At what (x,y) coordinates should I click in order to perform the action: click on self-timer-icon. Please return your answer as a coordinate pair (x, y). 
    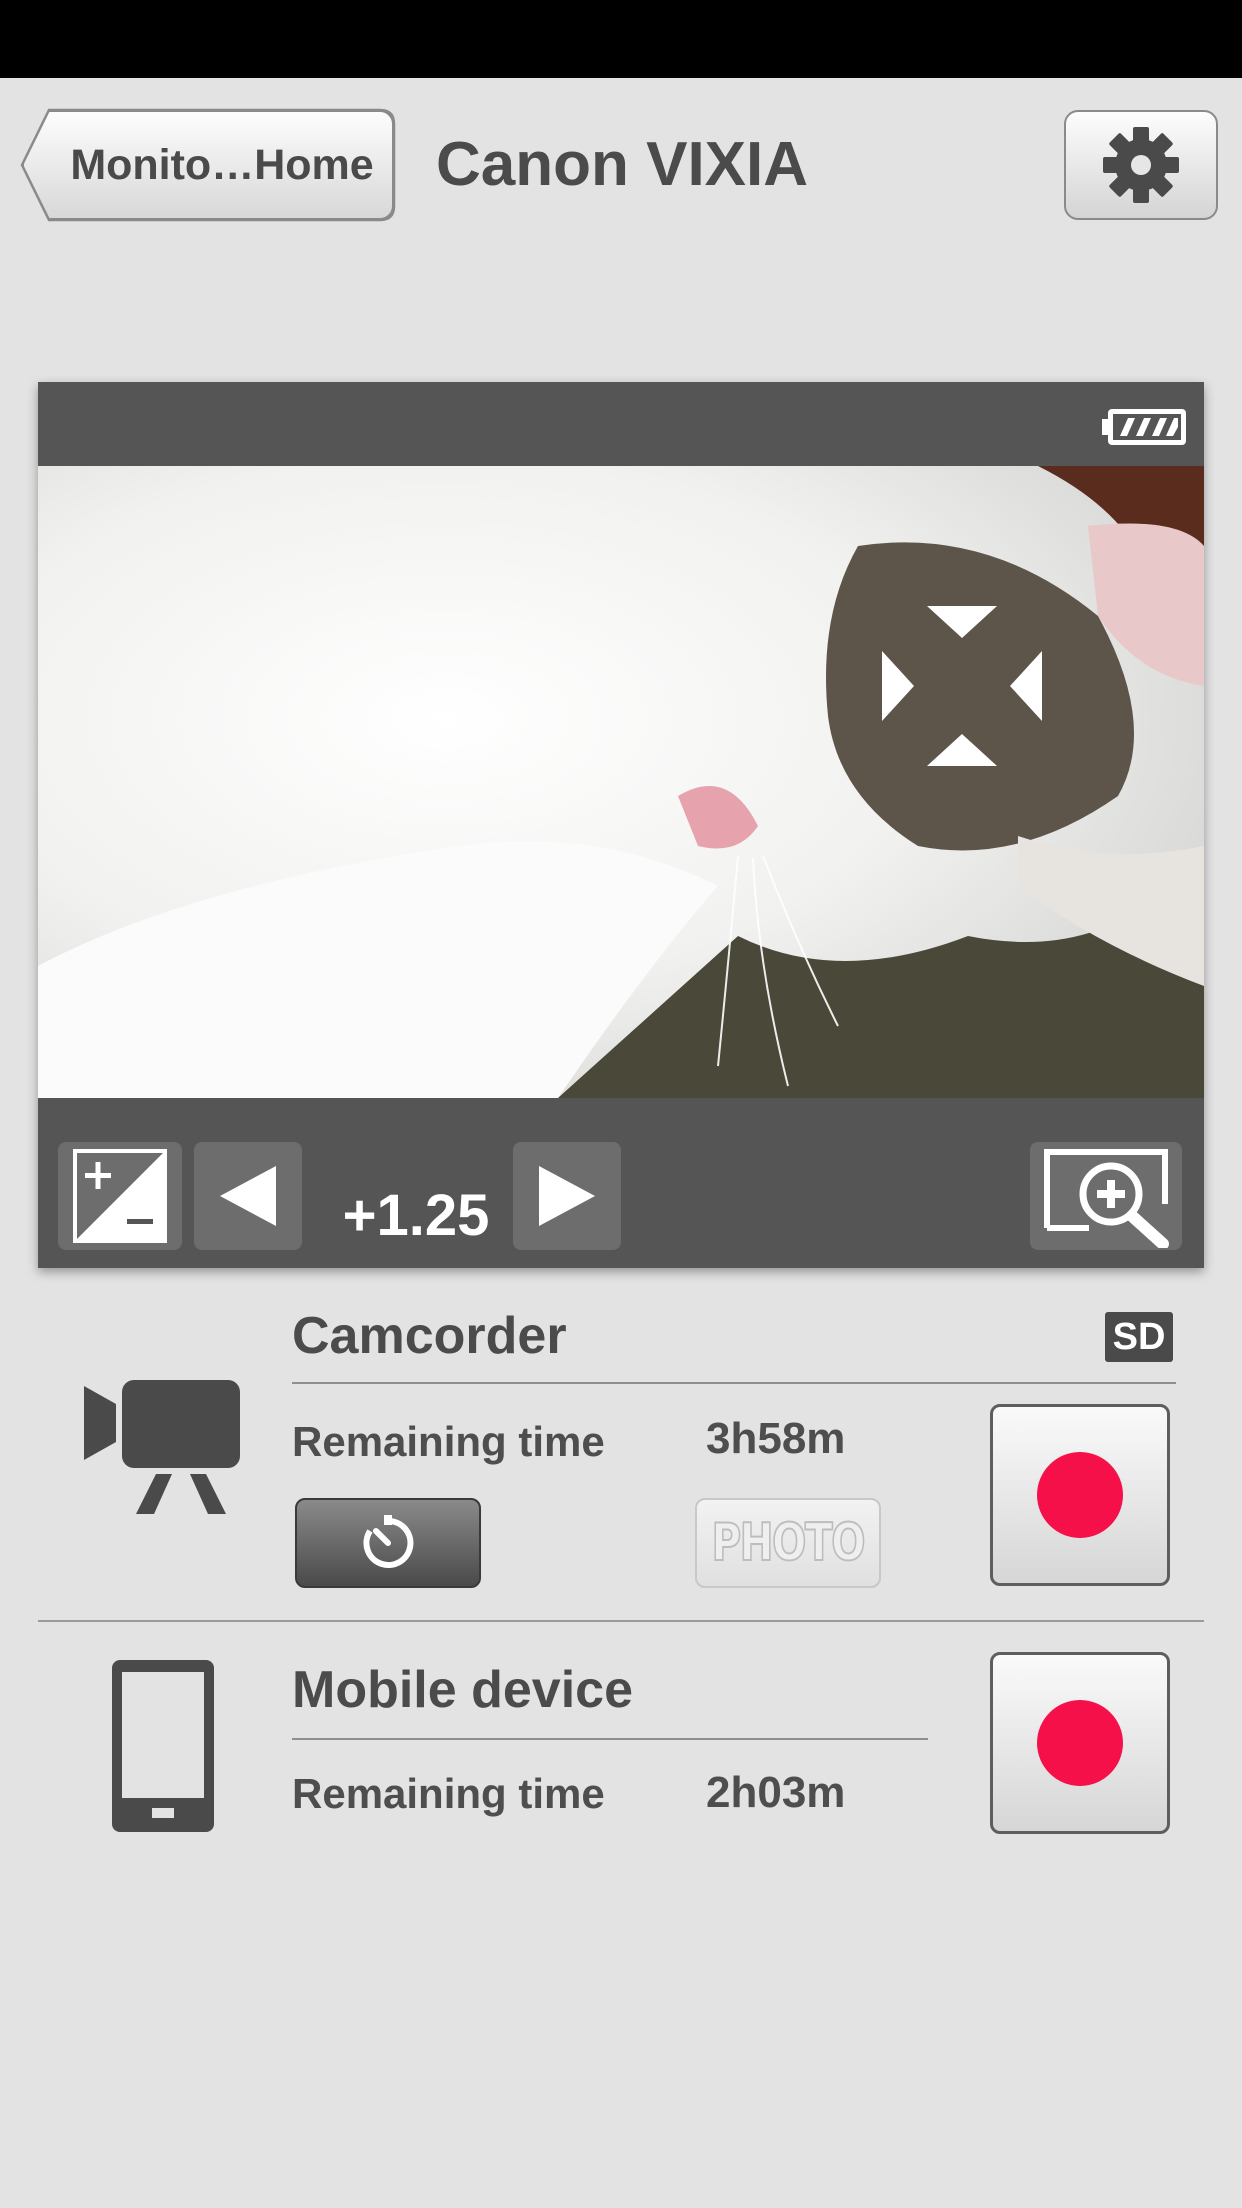
    Looking at the image, I should click on (388, 1541).